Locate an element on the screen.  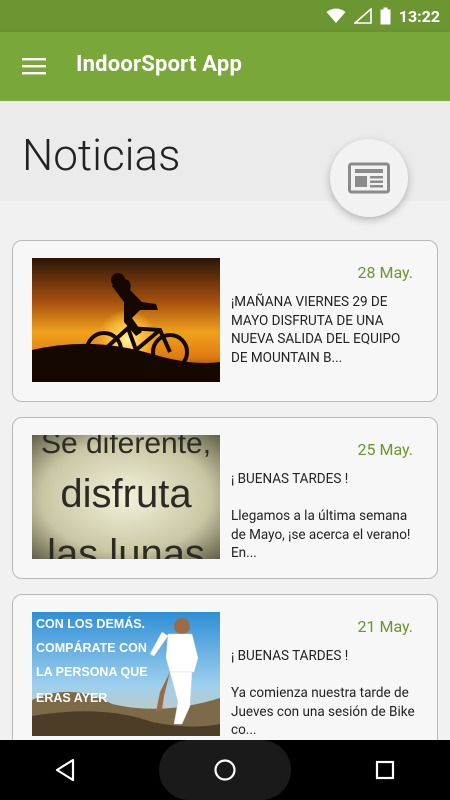
menu-button is located at coordinates (34, 66).